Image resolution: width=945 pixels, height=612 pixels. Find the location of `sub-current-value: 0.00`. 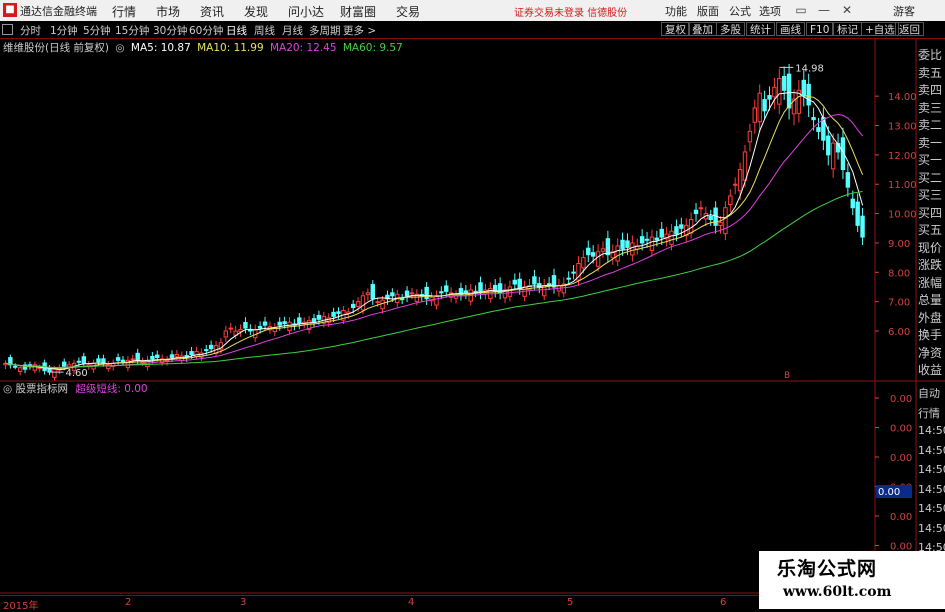

sub-current-value: 0.00 is located at coordinates (889, 492).